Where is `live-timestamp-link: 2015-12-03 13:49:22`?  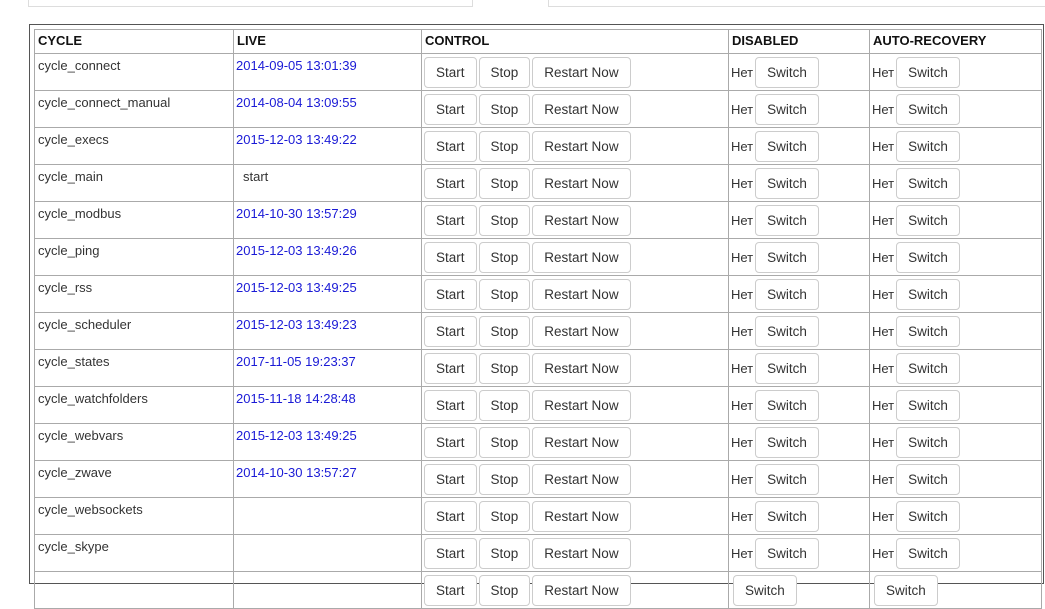
live-timestamp-link: 2015-12-03 13:49:22 is located at coordinates (296, 139).